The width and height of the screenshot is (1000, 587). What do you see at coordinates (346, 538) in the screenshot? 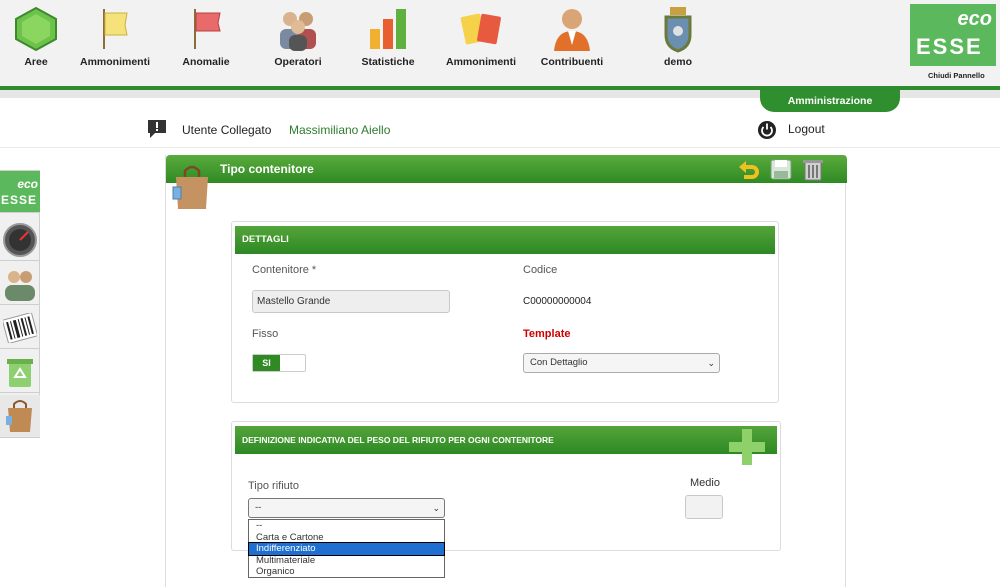
I see `dropdown-option: Carta e Cartone` at bounding box center [346, 538].